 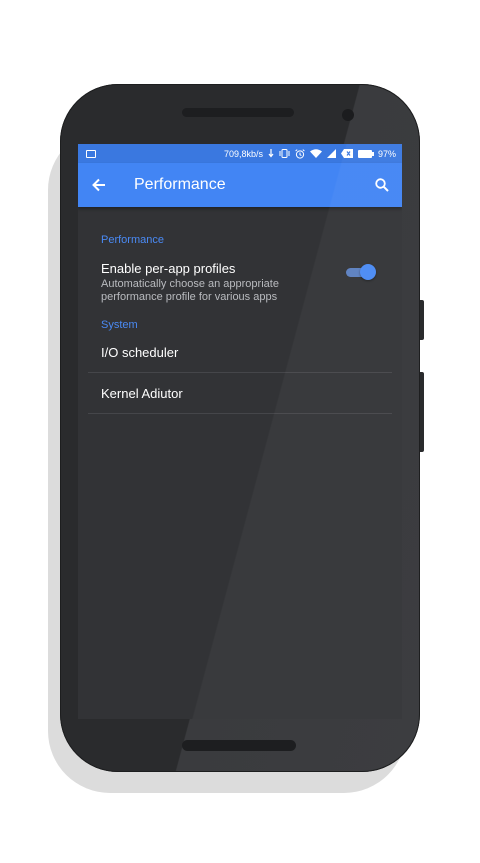 What do you see at coordinates (240, 355) in the screenshot?
I see `list-item-io-scheduler: I/O scheduler` at bounding box center [240, 355].